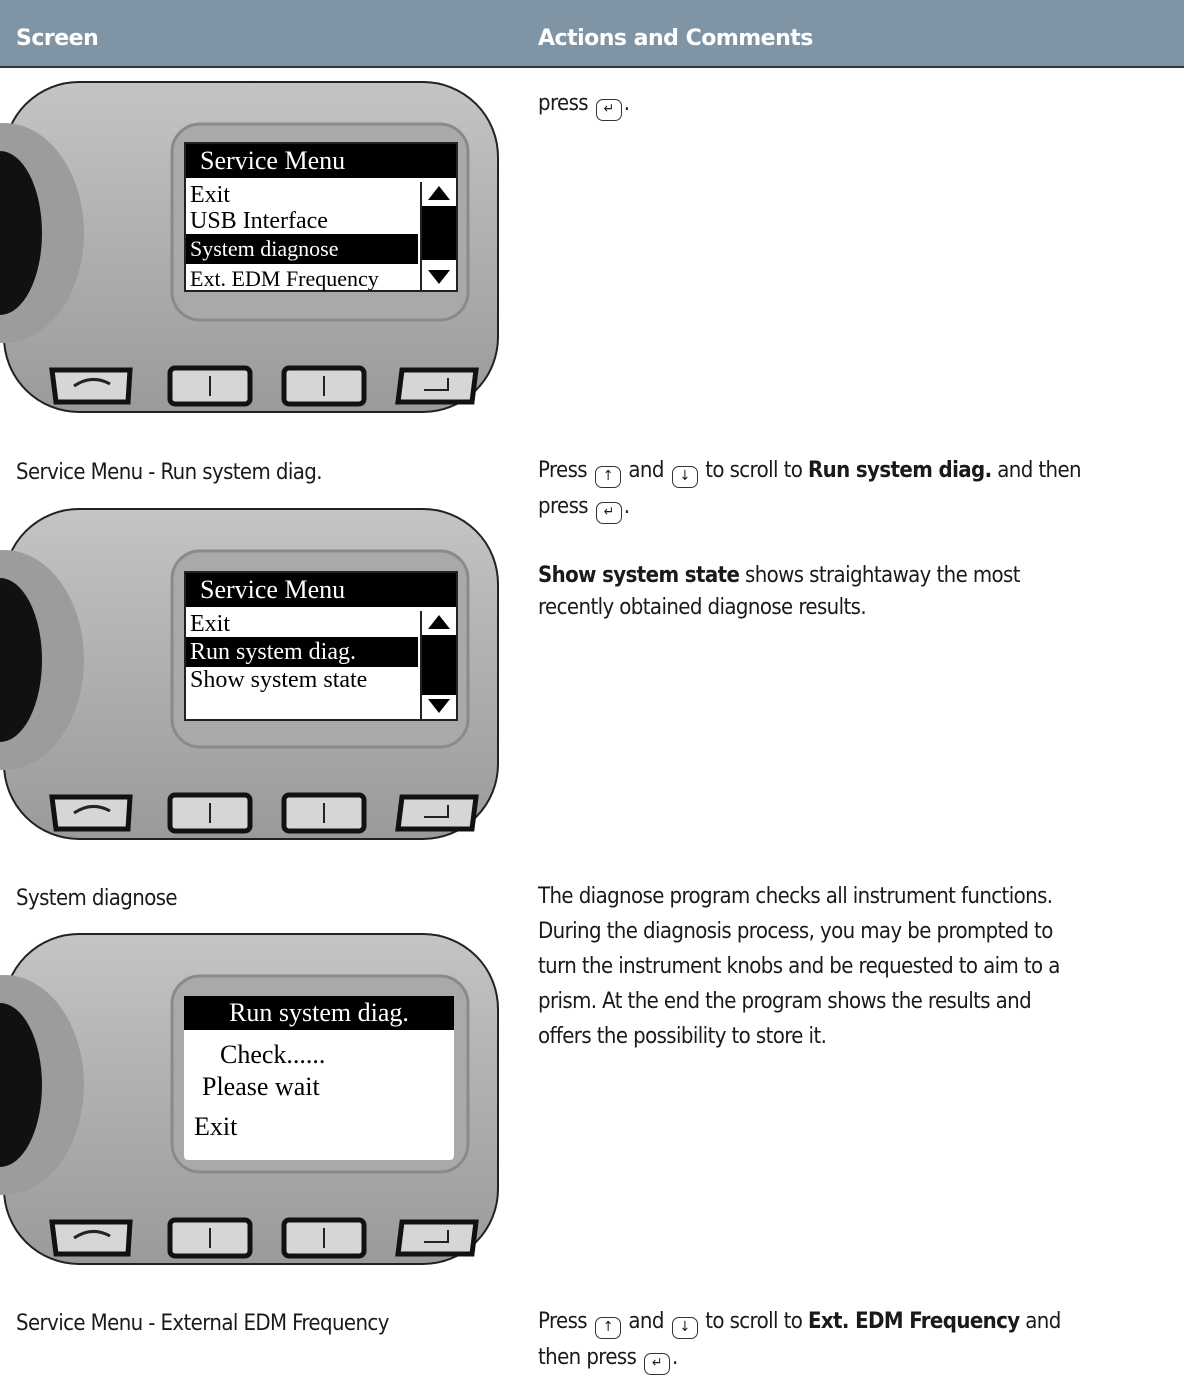 The height and width of the screenshot is (1380, 1184). Describe the element at coordinates (169, 472) in the screenshot. I see `row2-caption: Service Menu - Run system diag.` at that location.